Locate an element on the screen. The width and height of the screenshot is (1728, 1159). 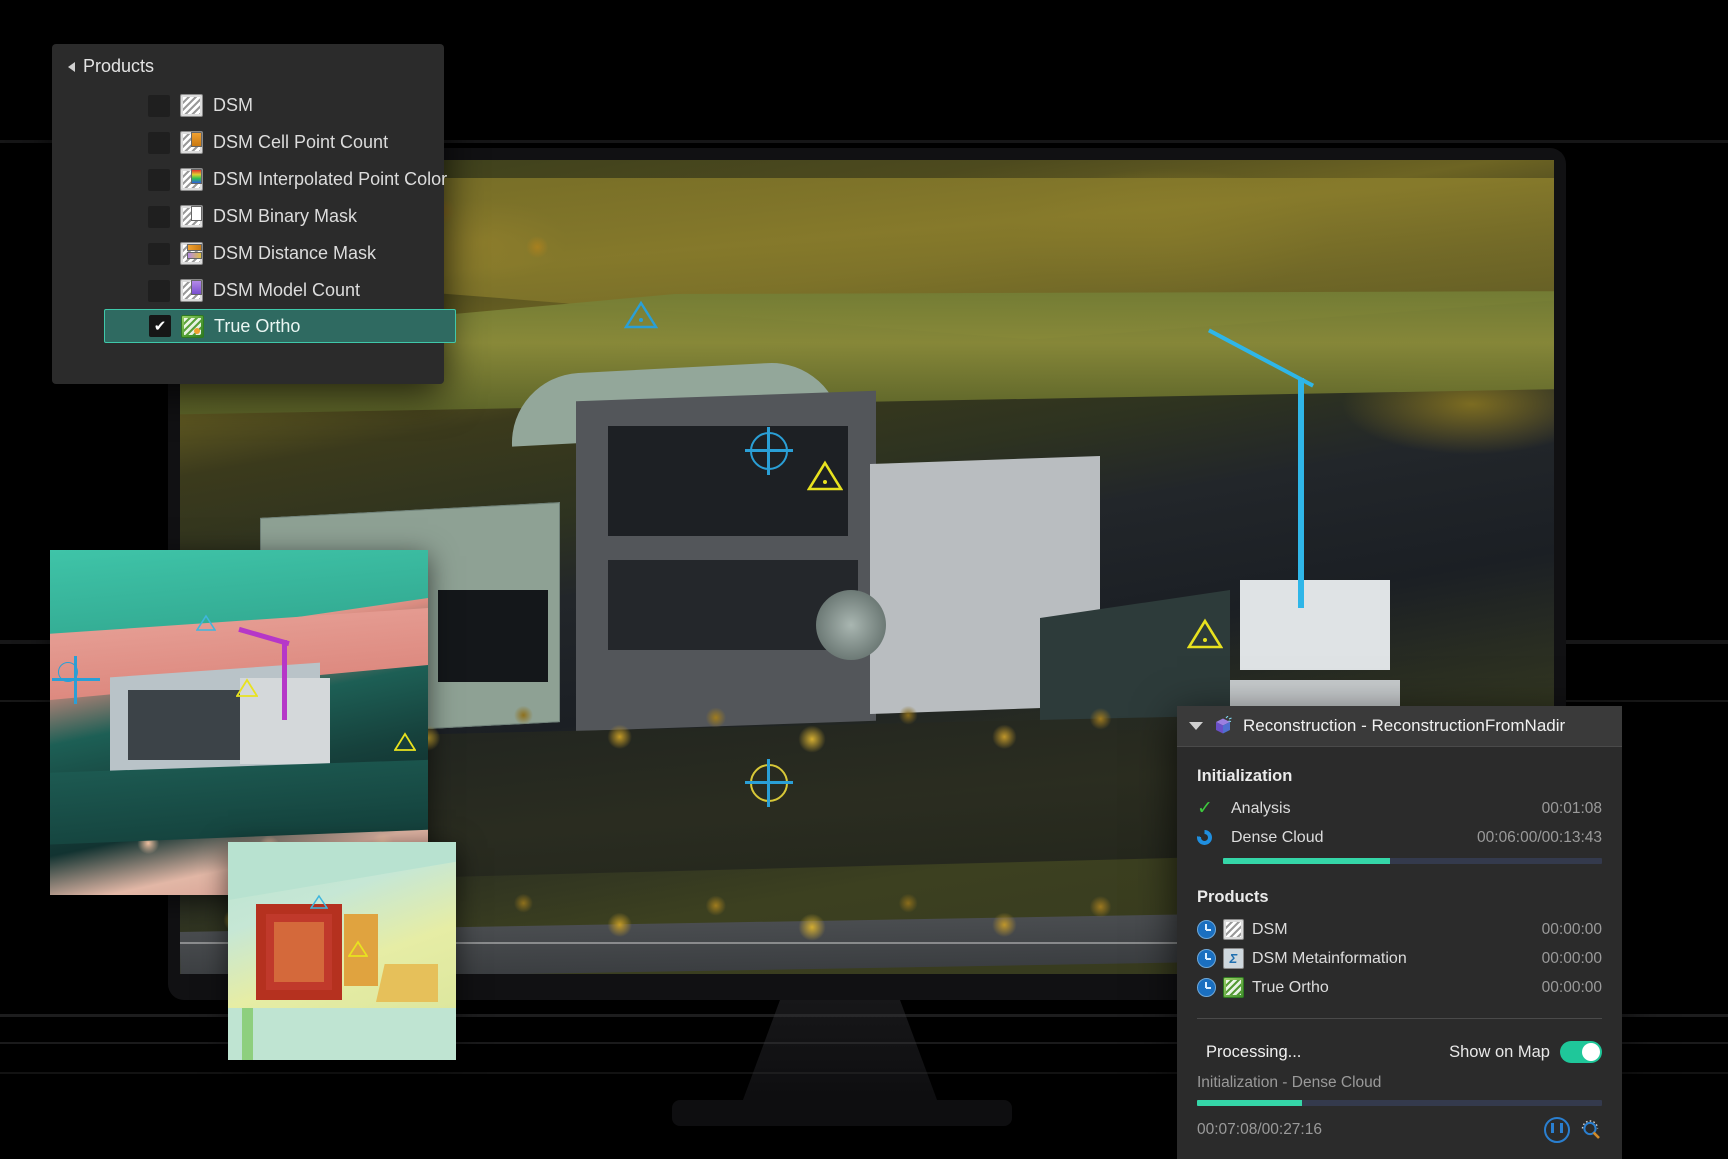
inset-building-roof is located at coordinates (188, 725).